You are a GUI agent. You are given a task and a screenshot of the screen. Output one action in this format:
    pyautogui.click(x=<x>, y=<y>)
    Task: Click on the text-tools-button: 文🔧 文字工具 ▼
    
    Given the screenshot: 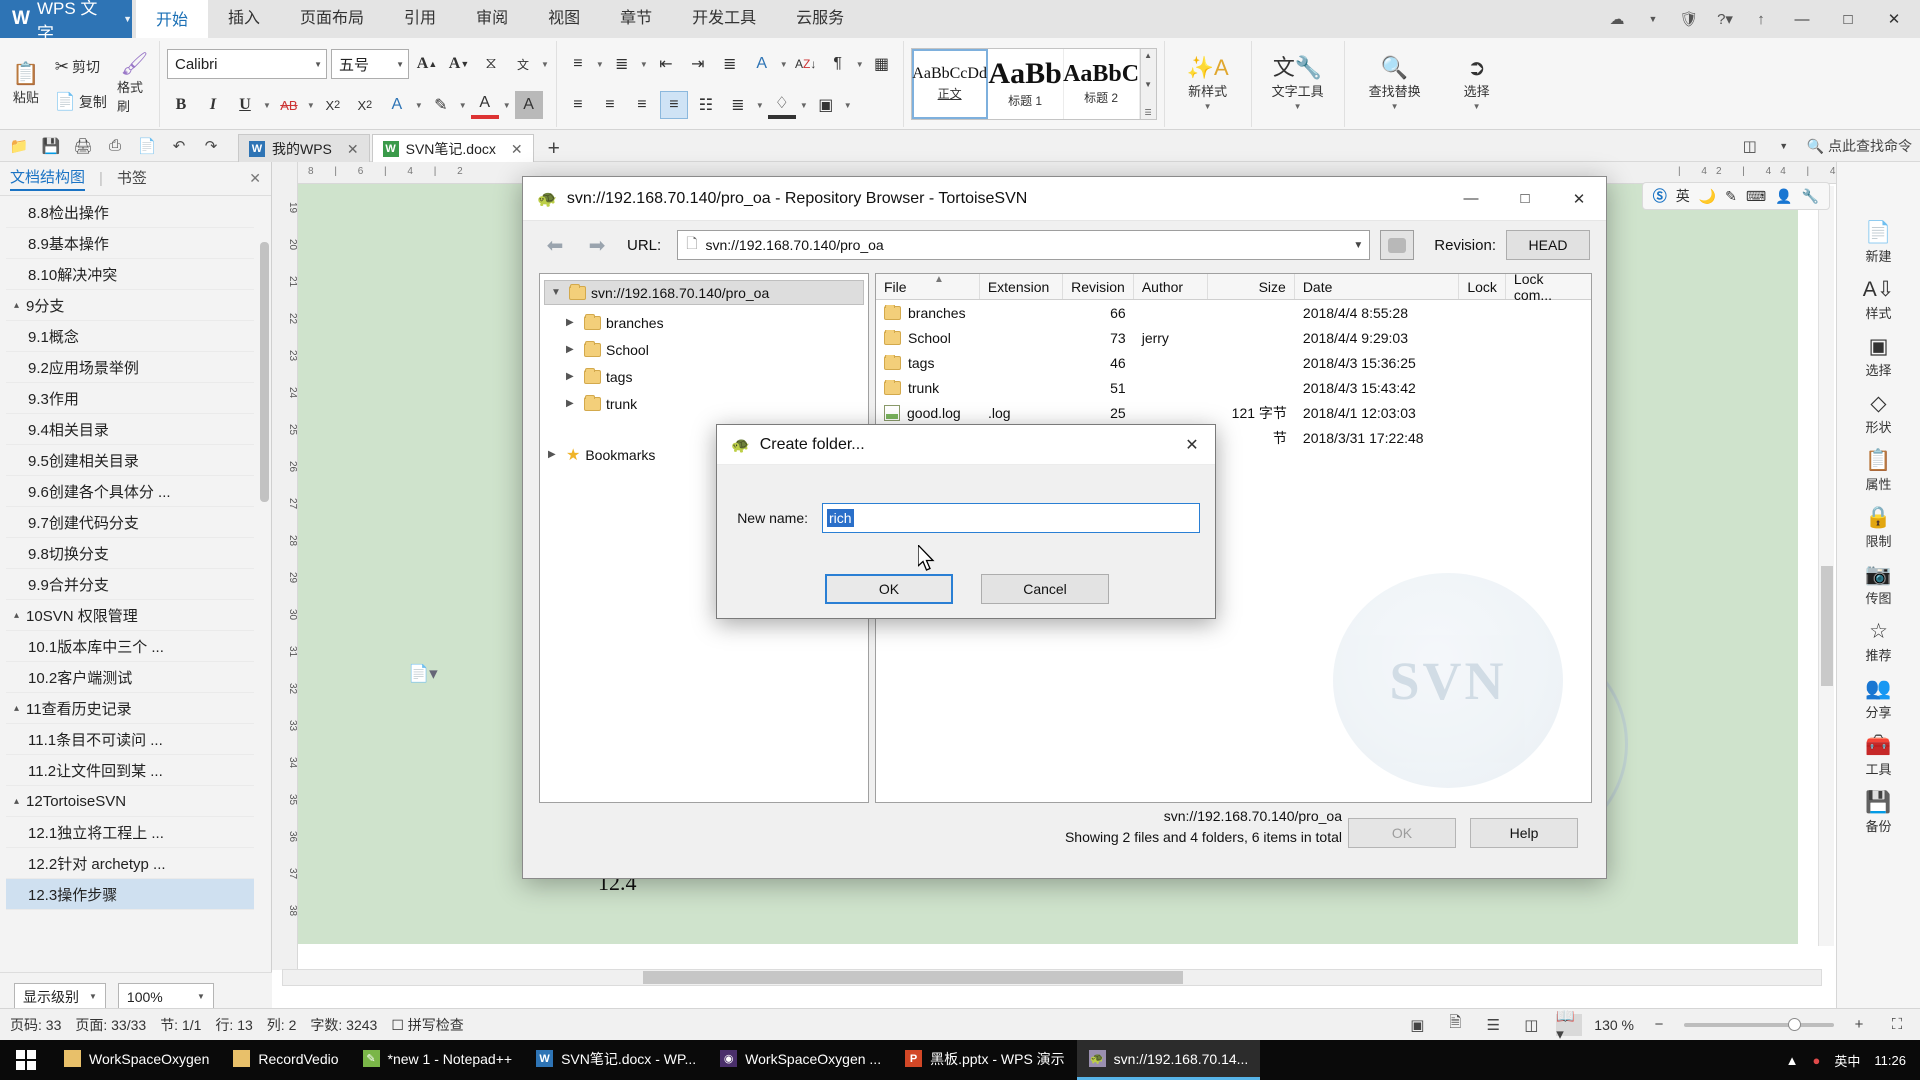 What is the action you would take?
    pyautogui.click(x=1298, y=84)
    